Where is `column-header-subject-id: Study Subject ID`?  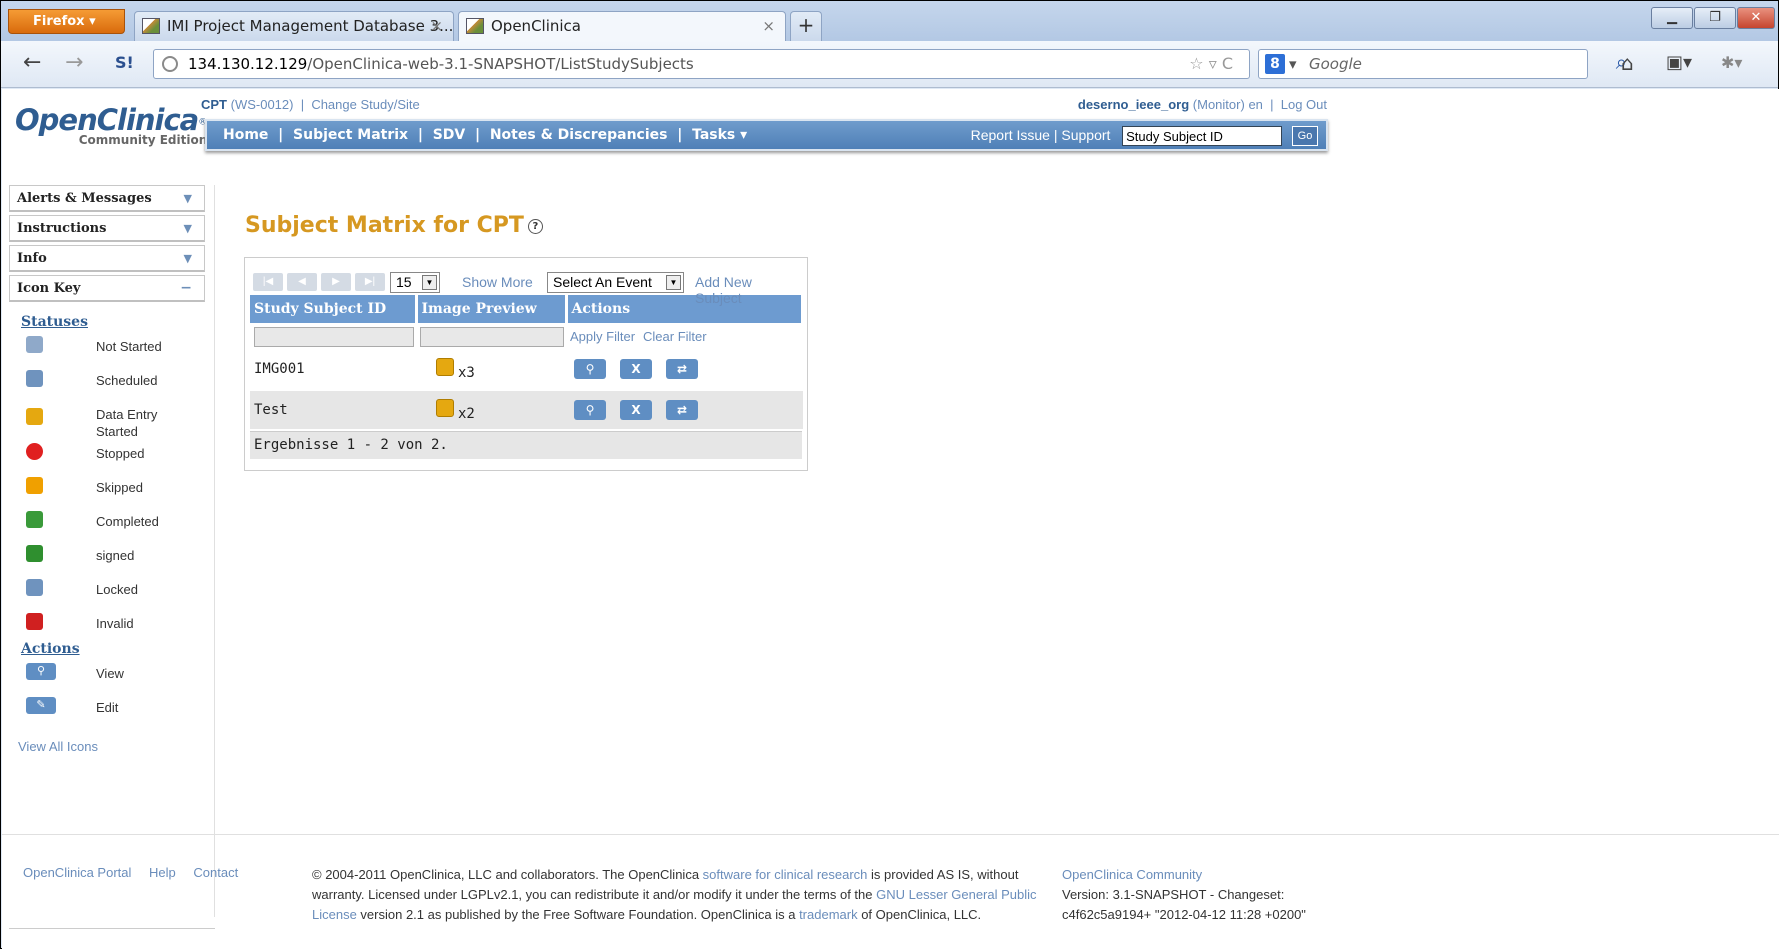 column-header-subject-id: Study Subject ID is located at coordinates (334, 309).